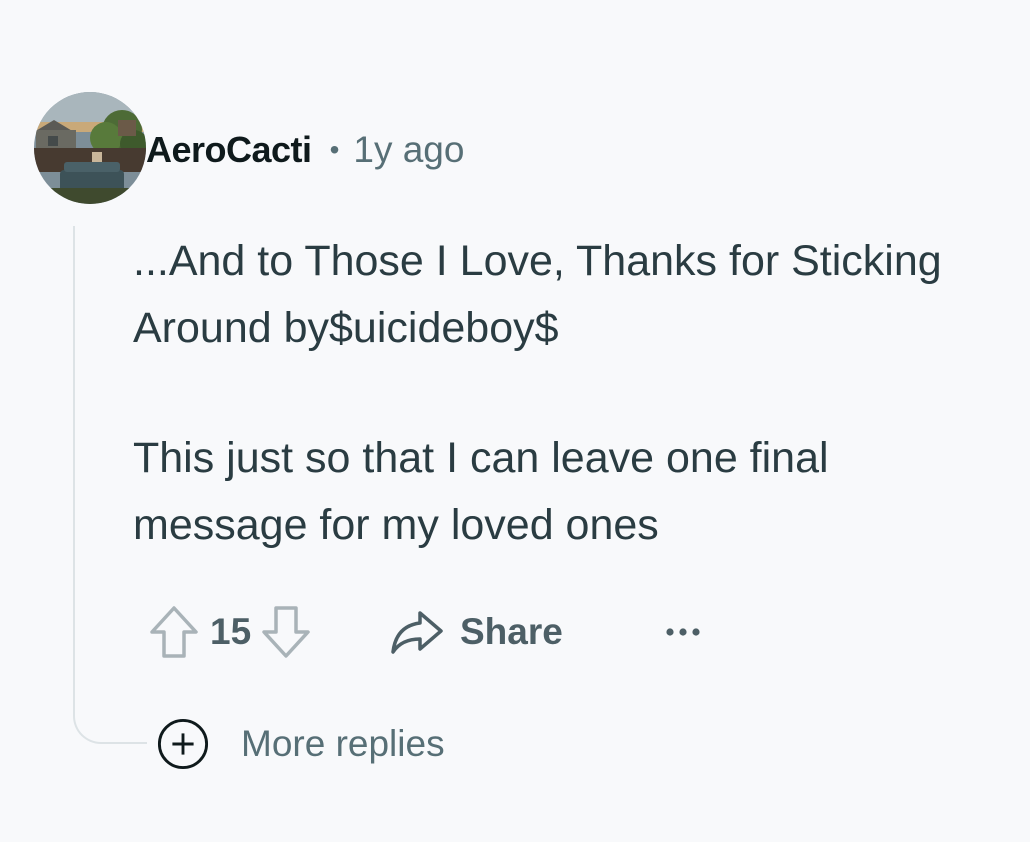  What do you see at coordinates (343, 743) in the screenshot?
I see `more-replies-label: More replies` at bounding box center [343, 743].